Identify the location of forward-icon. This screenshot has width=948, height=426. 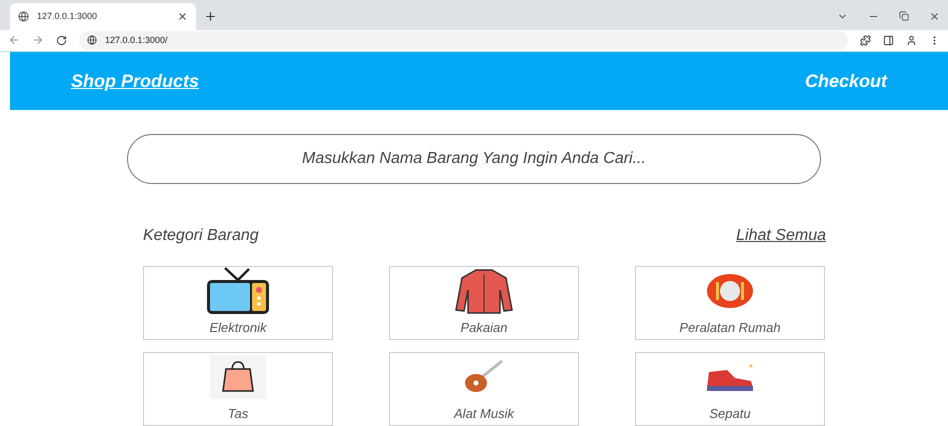
(38, 40).